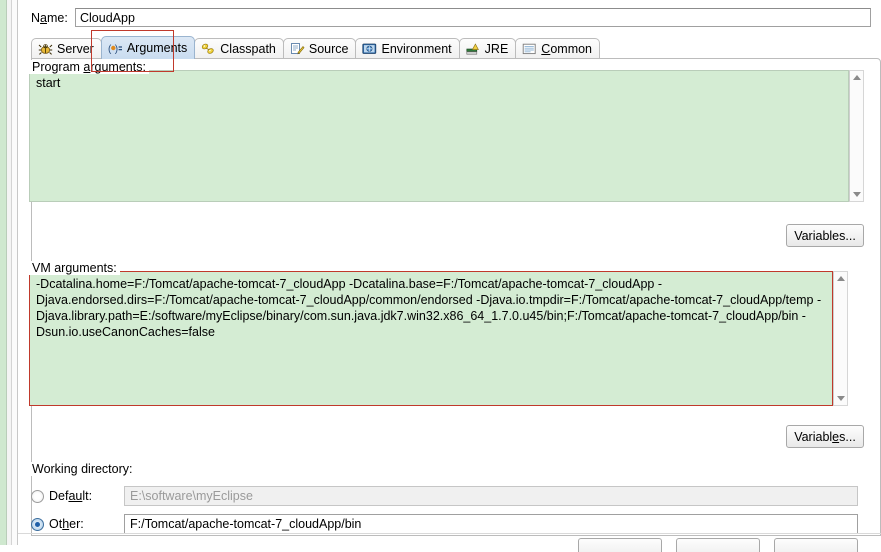 The width and height of the screenshot is (881, 552). Describe the element at coordinates (87, 496) in the screenshot. I see `default-label-suffix: lt:` at that location.